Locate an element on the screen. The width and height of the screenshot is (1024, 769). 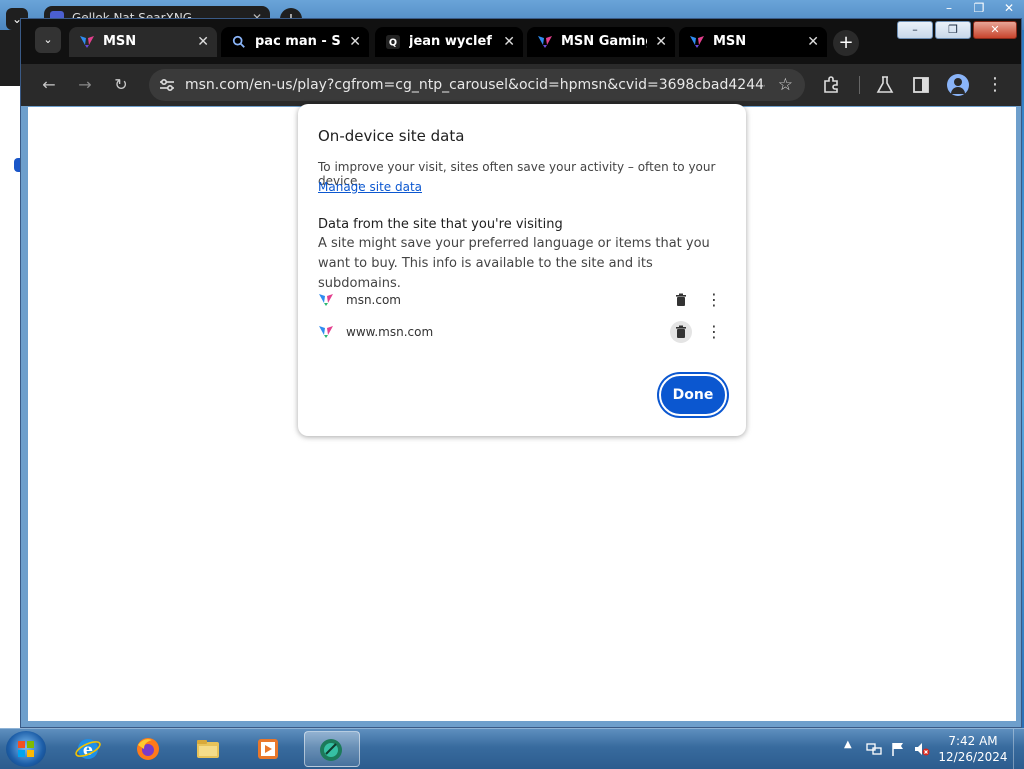
taskbar-file-explorer is located at coordinates (208, 749).